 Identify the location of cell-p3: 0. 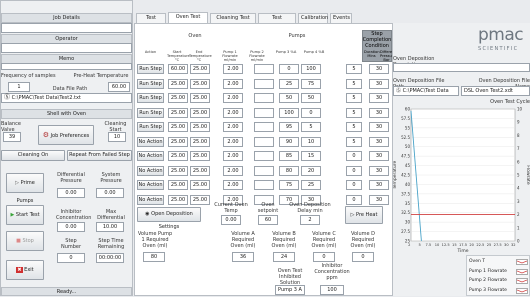
(289, 69).